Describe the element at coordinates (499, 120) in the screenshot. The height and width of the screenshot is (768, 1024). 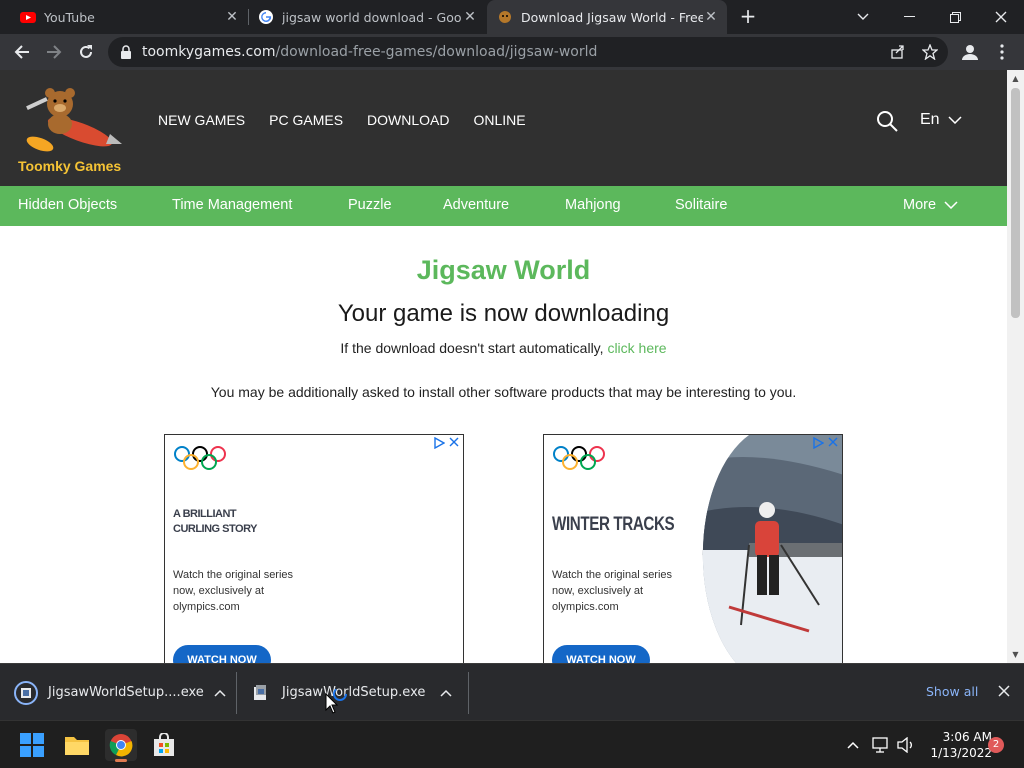
I see `nav-online: ONLINE` at that location.